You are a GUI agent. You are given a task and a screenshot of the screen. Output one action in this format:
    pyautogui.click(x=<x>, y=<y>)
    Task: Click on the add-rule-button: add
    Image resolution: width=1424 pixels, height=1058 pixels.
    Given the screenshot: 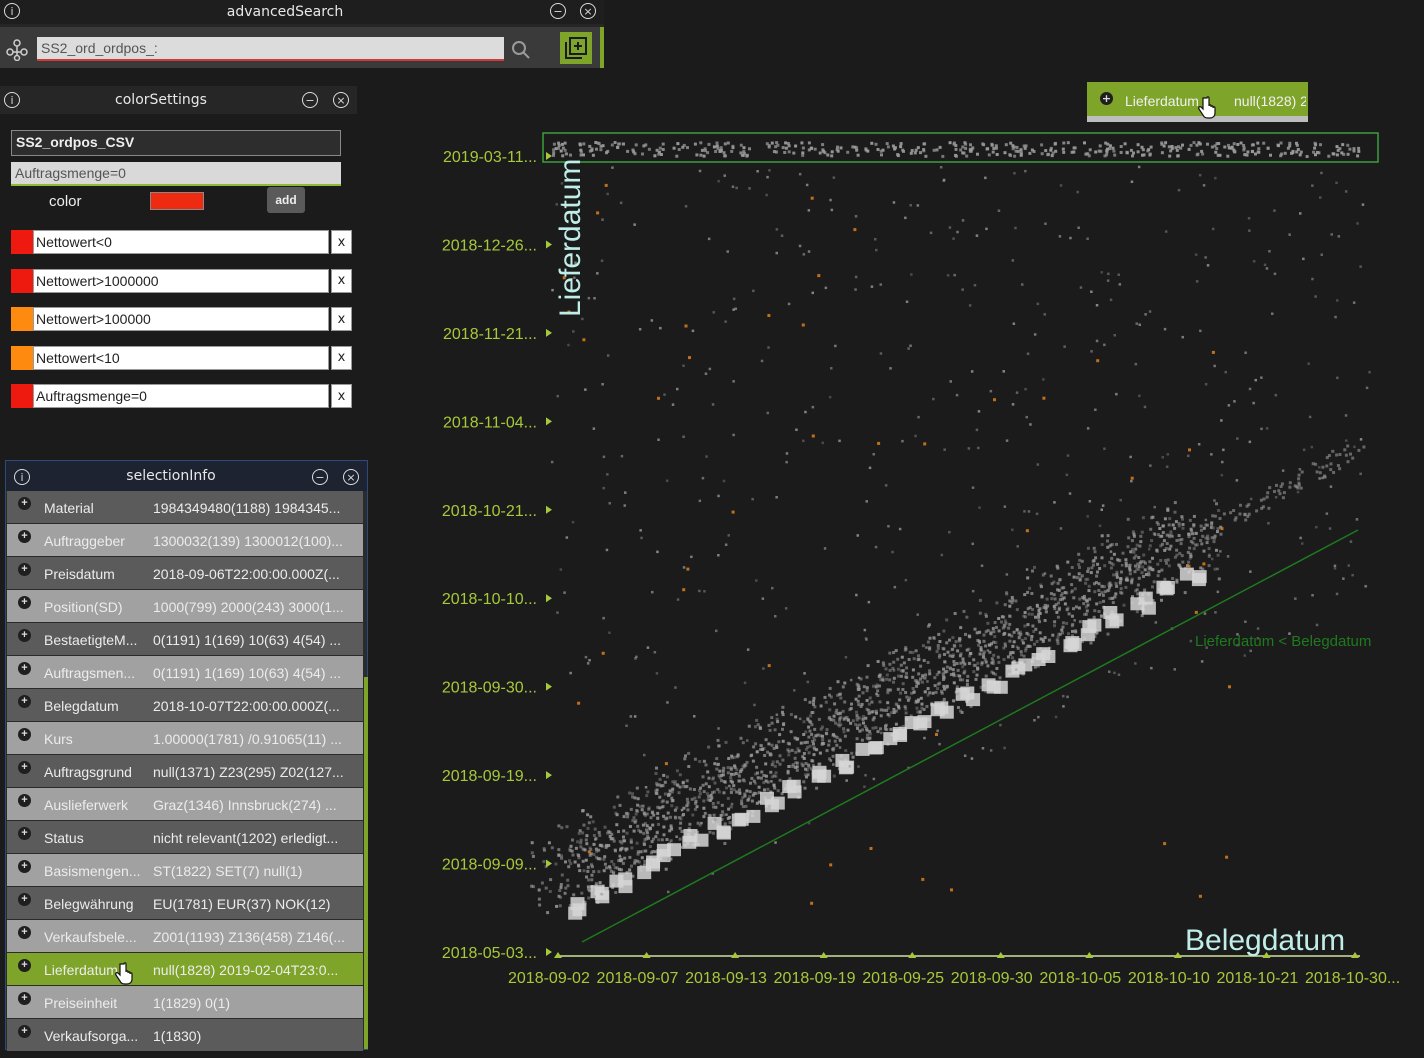 What is the action you would take?
    pyautogui.click(x=286, y=200)
    